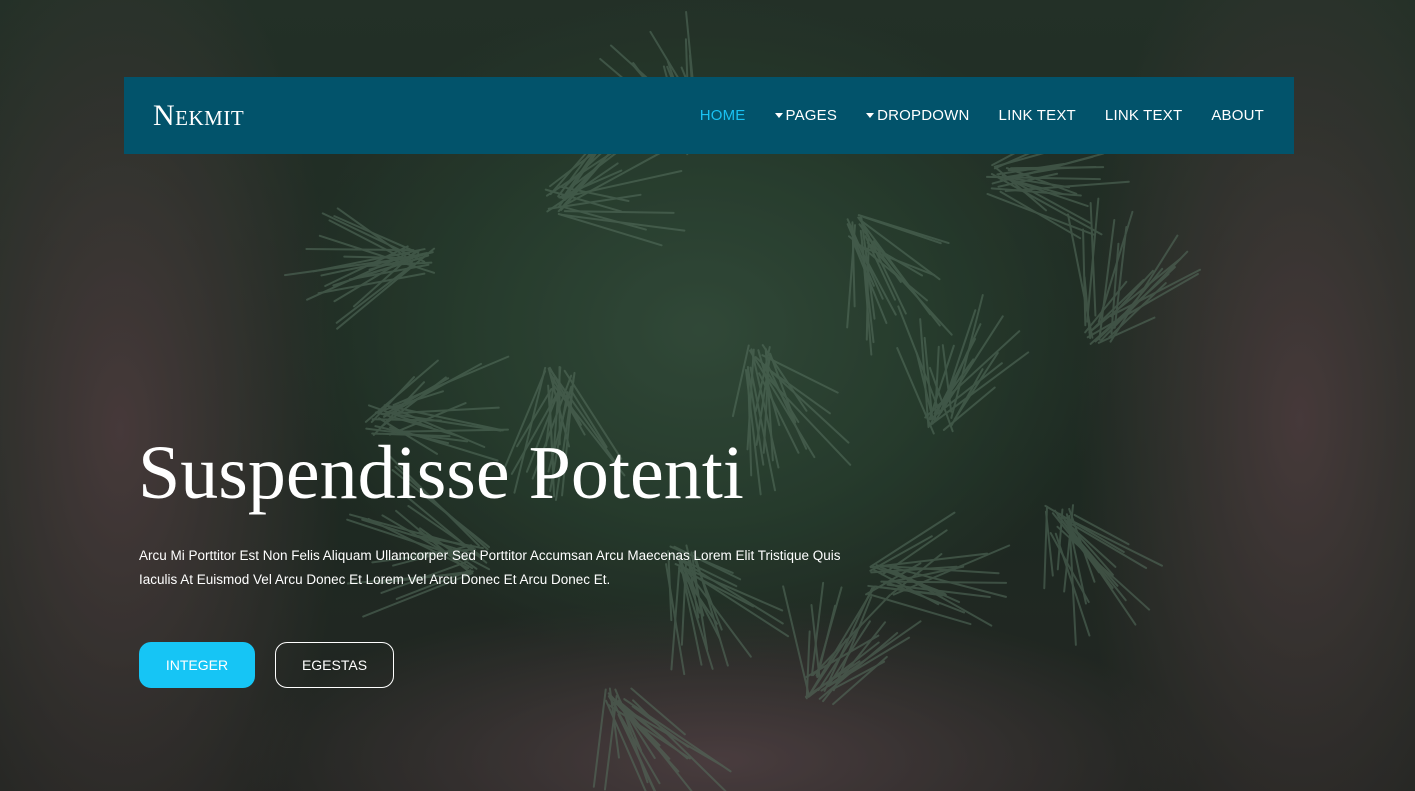 The height and width of the screenshot is (791, 1415). What do you see at coordinates (197, 665) in the screenshot?
I see `integer-button: INTEGER` at bounding box center [197, 665].